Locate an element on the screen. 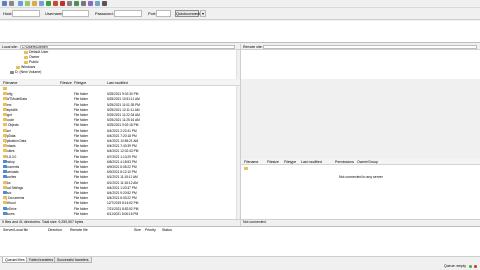 This screenshot has height=270, width=480. local-tree-item-label: Default User is located at coordinates (39, 52).